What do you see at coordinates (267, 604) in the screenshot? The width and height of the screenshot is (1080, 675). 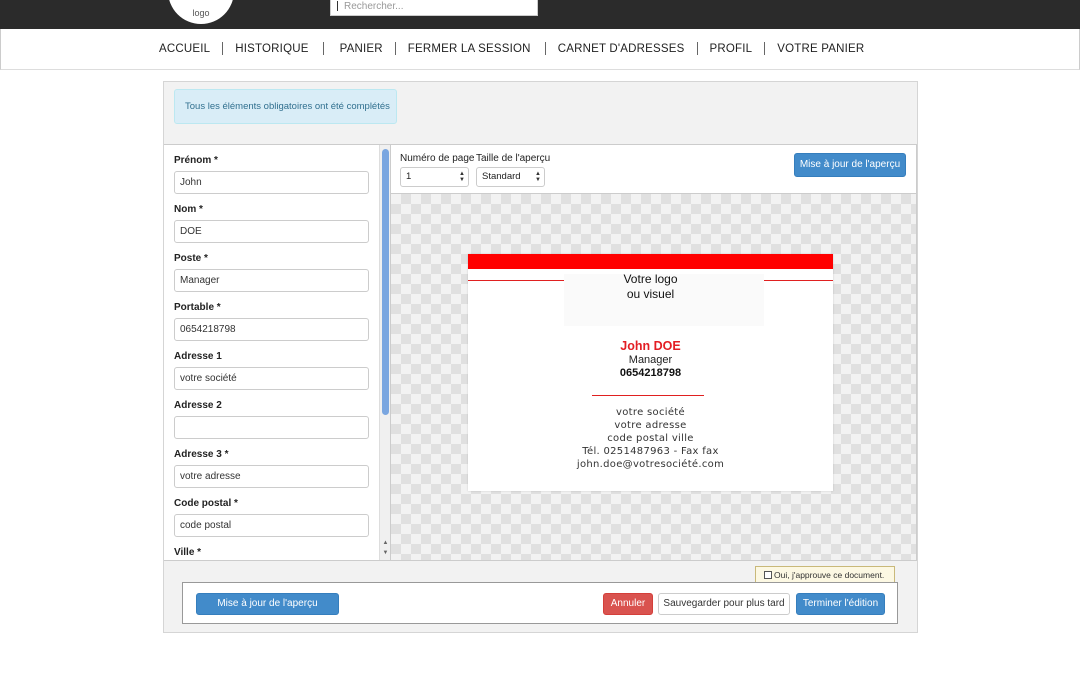 I see `update-preview-footer-button: Mise à jour de l'aperçu` at bounding box center [267, 604].